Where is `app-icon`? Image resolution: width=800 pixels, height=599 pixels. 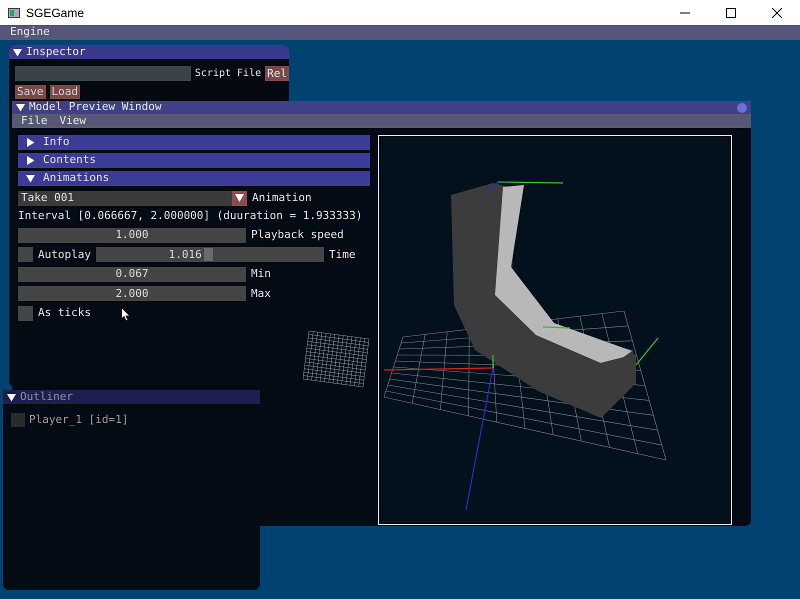
app-icon is located at coordinates (14, 13).